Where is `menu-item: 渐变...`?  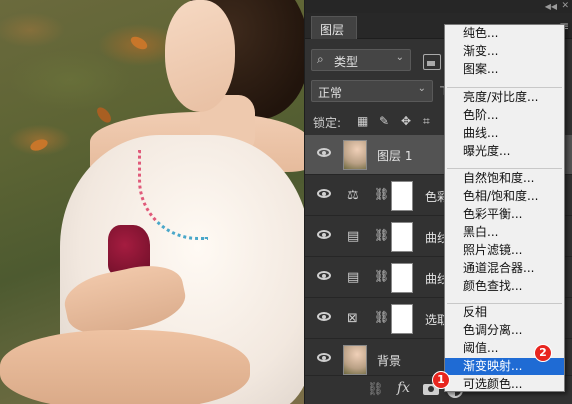 menu-item: 渐变... is located at coordinates (504, 51).